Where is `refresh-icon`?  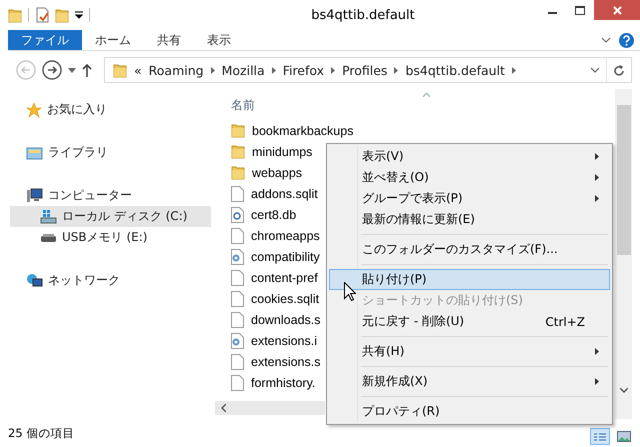 refresh-icon is located at coordinates (619, 70).